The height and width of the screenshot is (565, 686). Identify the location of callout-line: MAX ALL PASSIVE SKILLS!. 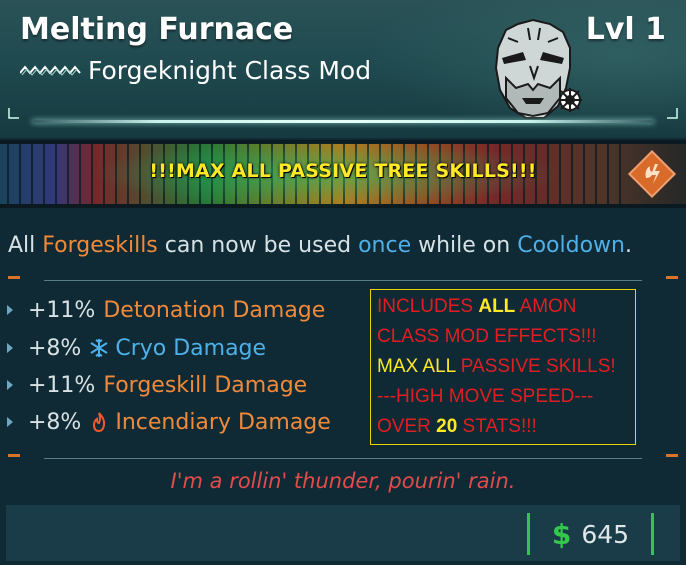
(496, 366).